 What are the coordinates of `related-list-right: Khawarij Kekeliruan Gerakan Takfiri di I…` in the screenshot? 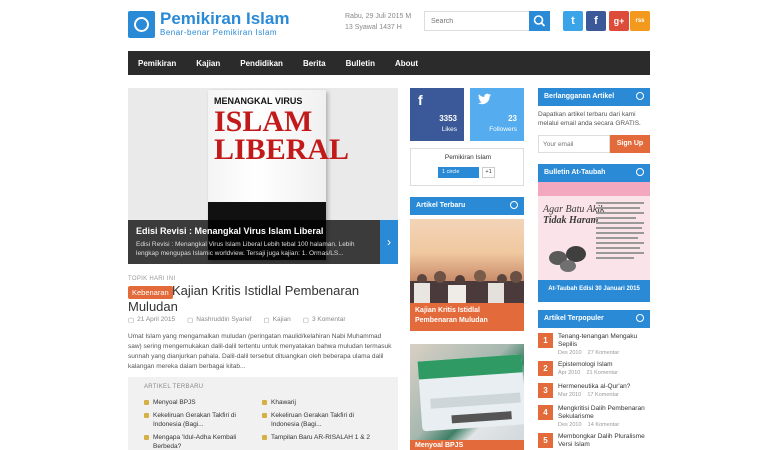 It's located at (318, 422).